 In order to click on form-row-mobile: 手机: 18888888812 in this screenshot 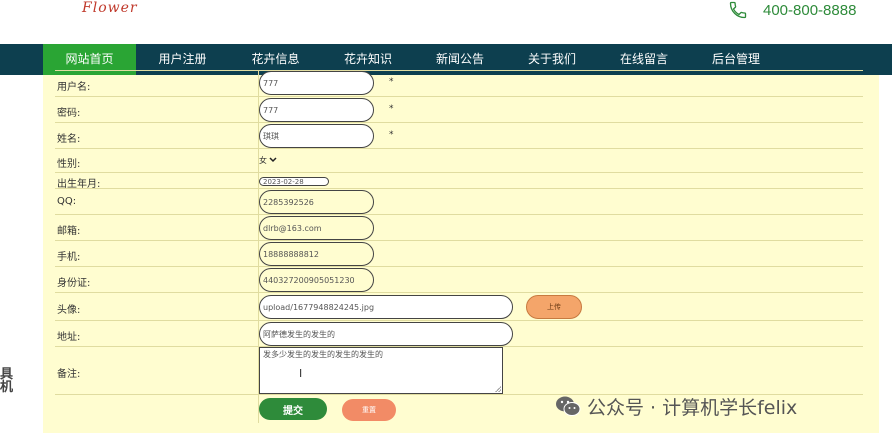, I will do `click(459, 253)`.